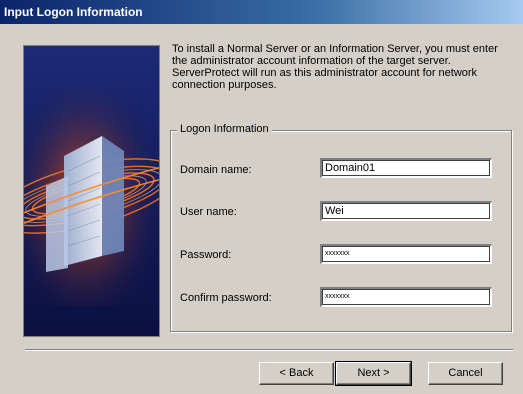 This screenshot has width=523, height=394. Describe the element at coordinates (406, 168) in the screenshot. I see `domain-name-field: Domain01` at that location.